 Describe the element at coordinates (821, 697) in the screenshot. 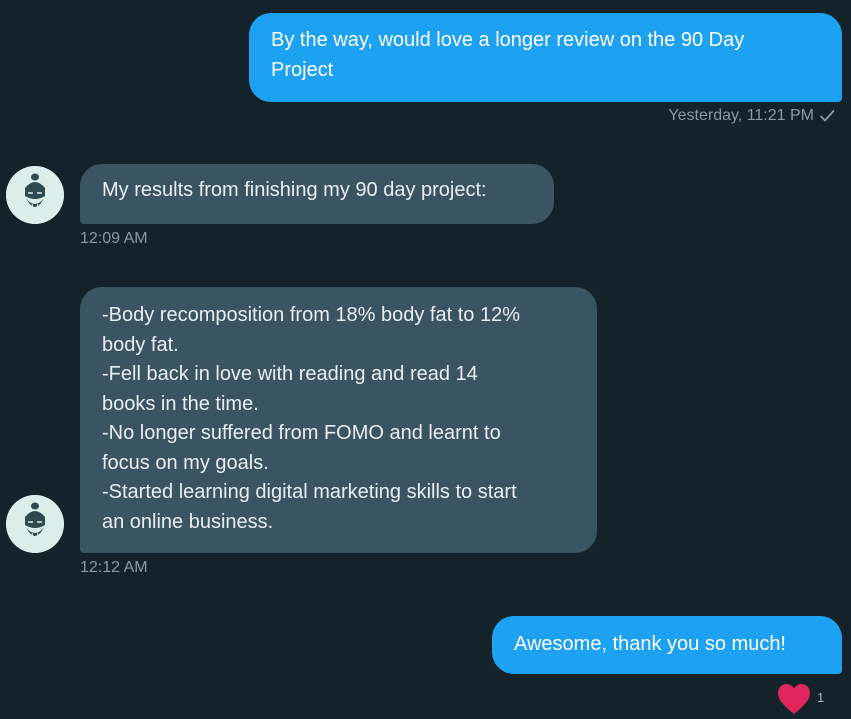

I see `reaction-count: 1` at that location.